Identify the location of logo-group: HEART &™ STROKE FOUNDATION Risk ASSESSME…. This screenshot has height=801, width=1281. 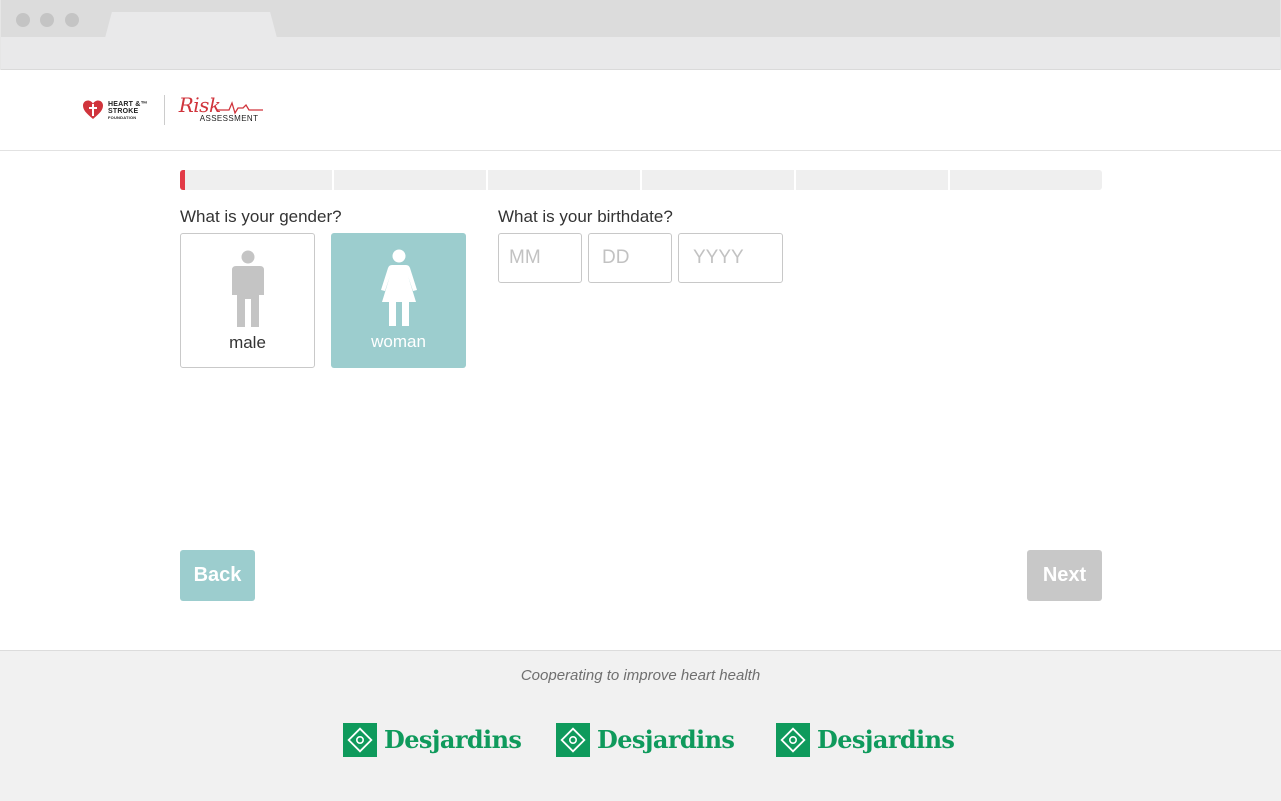
(173, 110).